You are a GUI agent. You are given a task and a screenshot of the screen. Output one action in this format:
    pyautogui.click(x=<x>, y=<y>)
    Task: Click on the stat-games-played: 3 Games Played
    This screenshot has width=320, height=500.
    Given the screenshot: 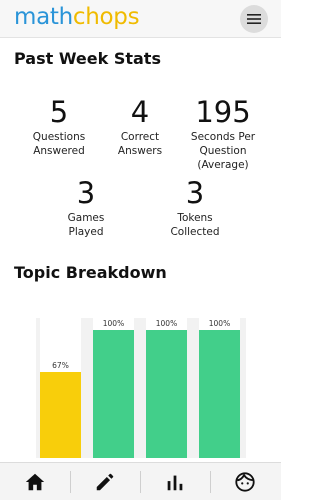 What is the action you would take?
    pyautogui.click(x=86, y=208)
    